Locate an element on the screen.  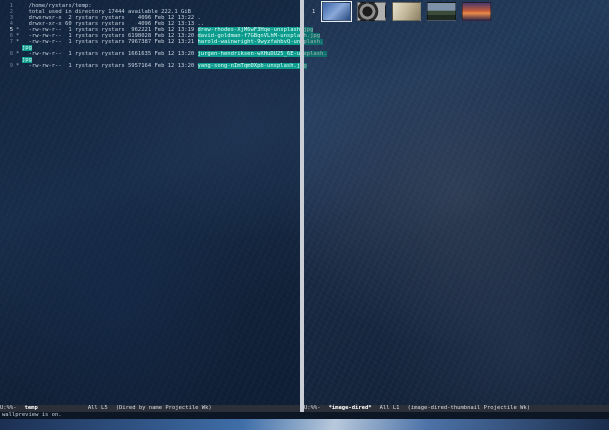
modeline-mode: (image-dired-thumbnail Projectile Wk) is located at coordinates (469, 408).